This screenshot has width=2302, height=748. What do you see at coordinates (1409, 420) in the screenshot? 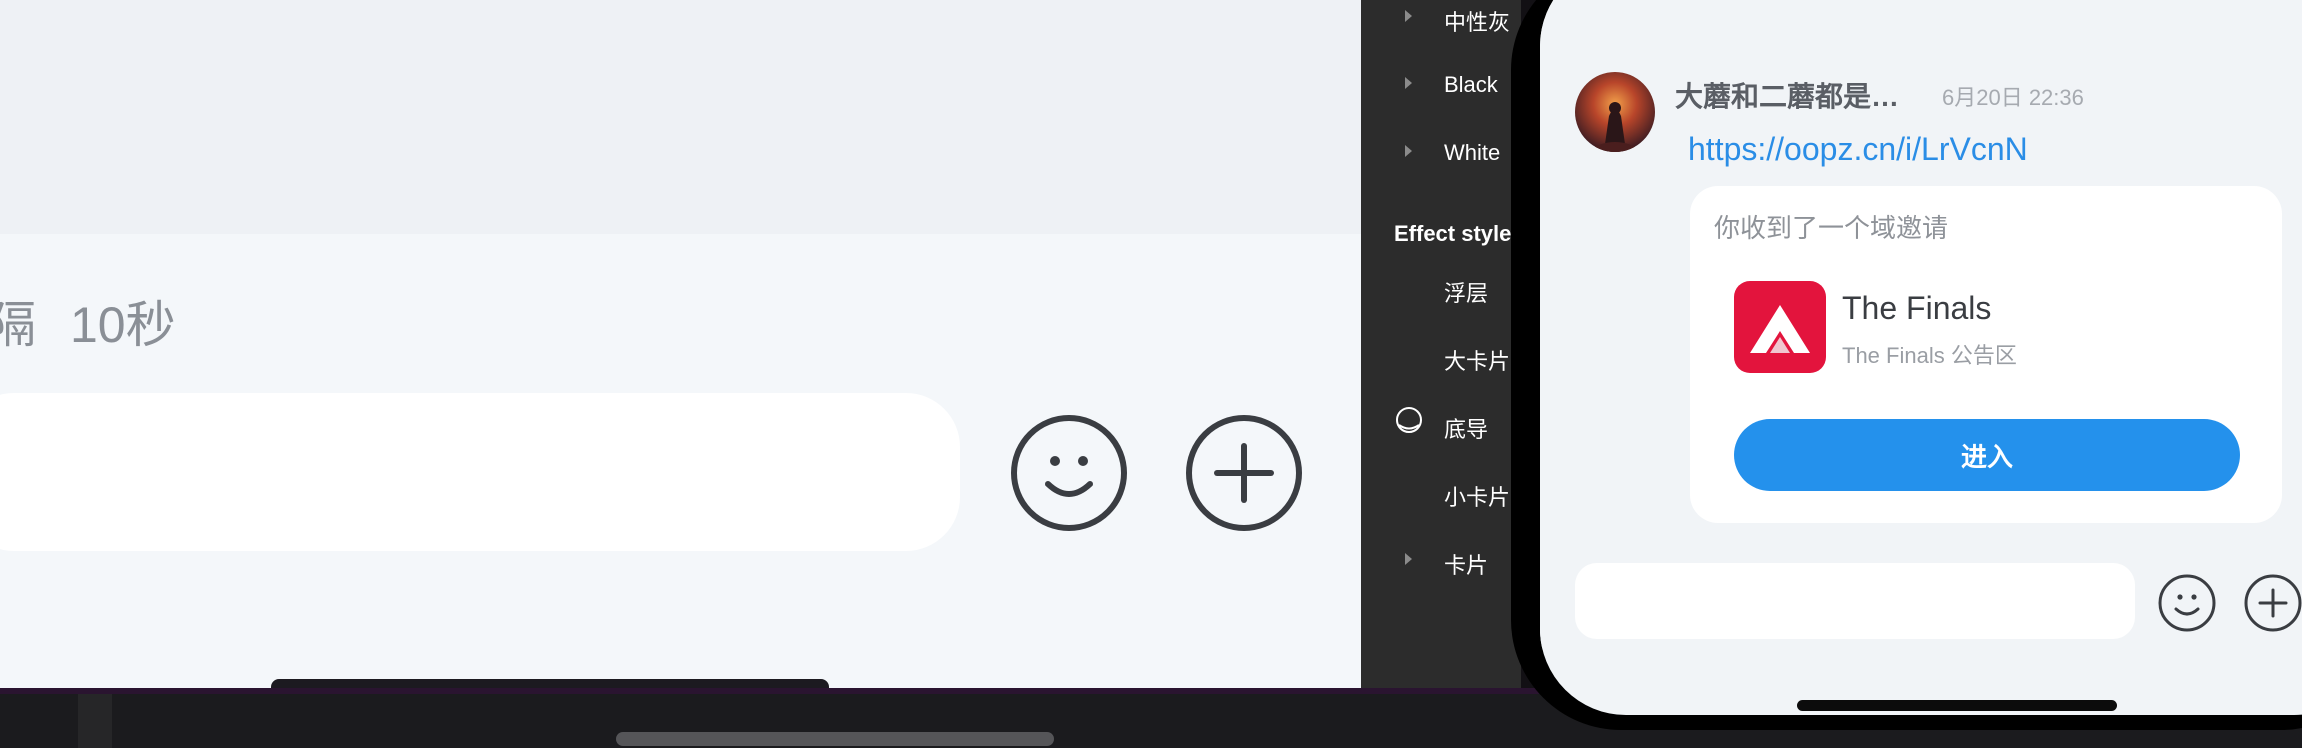
I see `circle-icon` at bounding box center [1409, 420].